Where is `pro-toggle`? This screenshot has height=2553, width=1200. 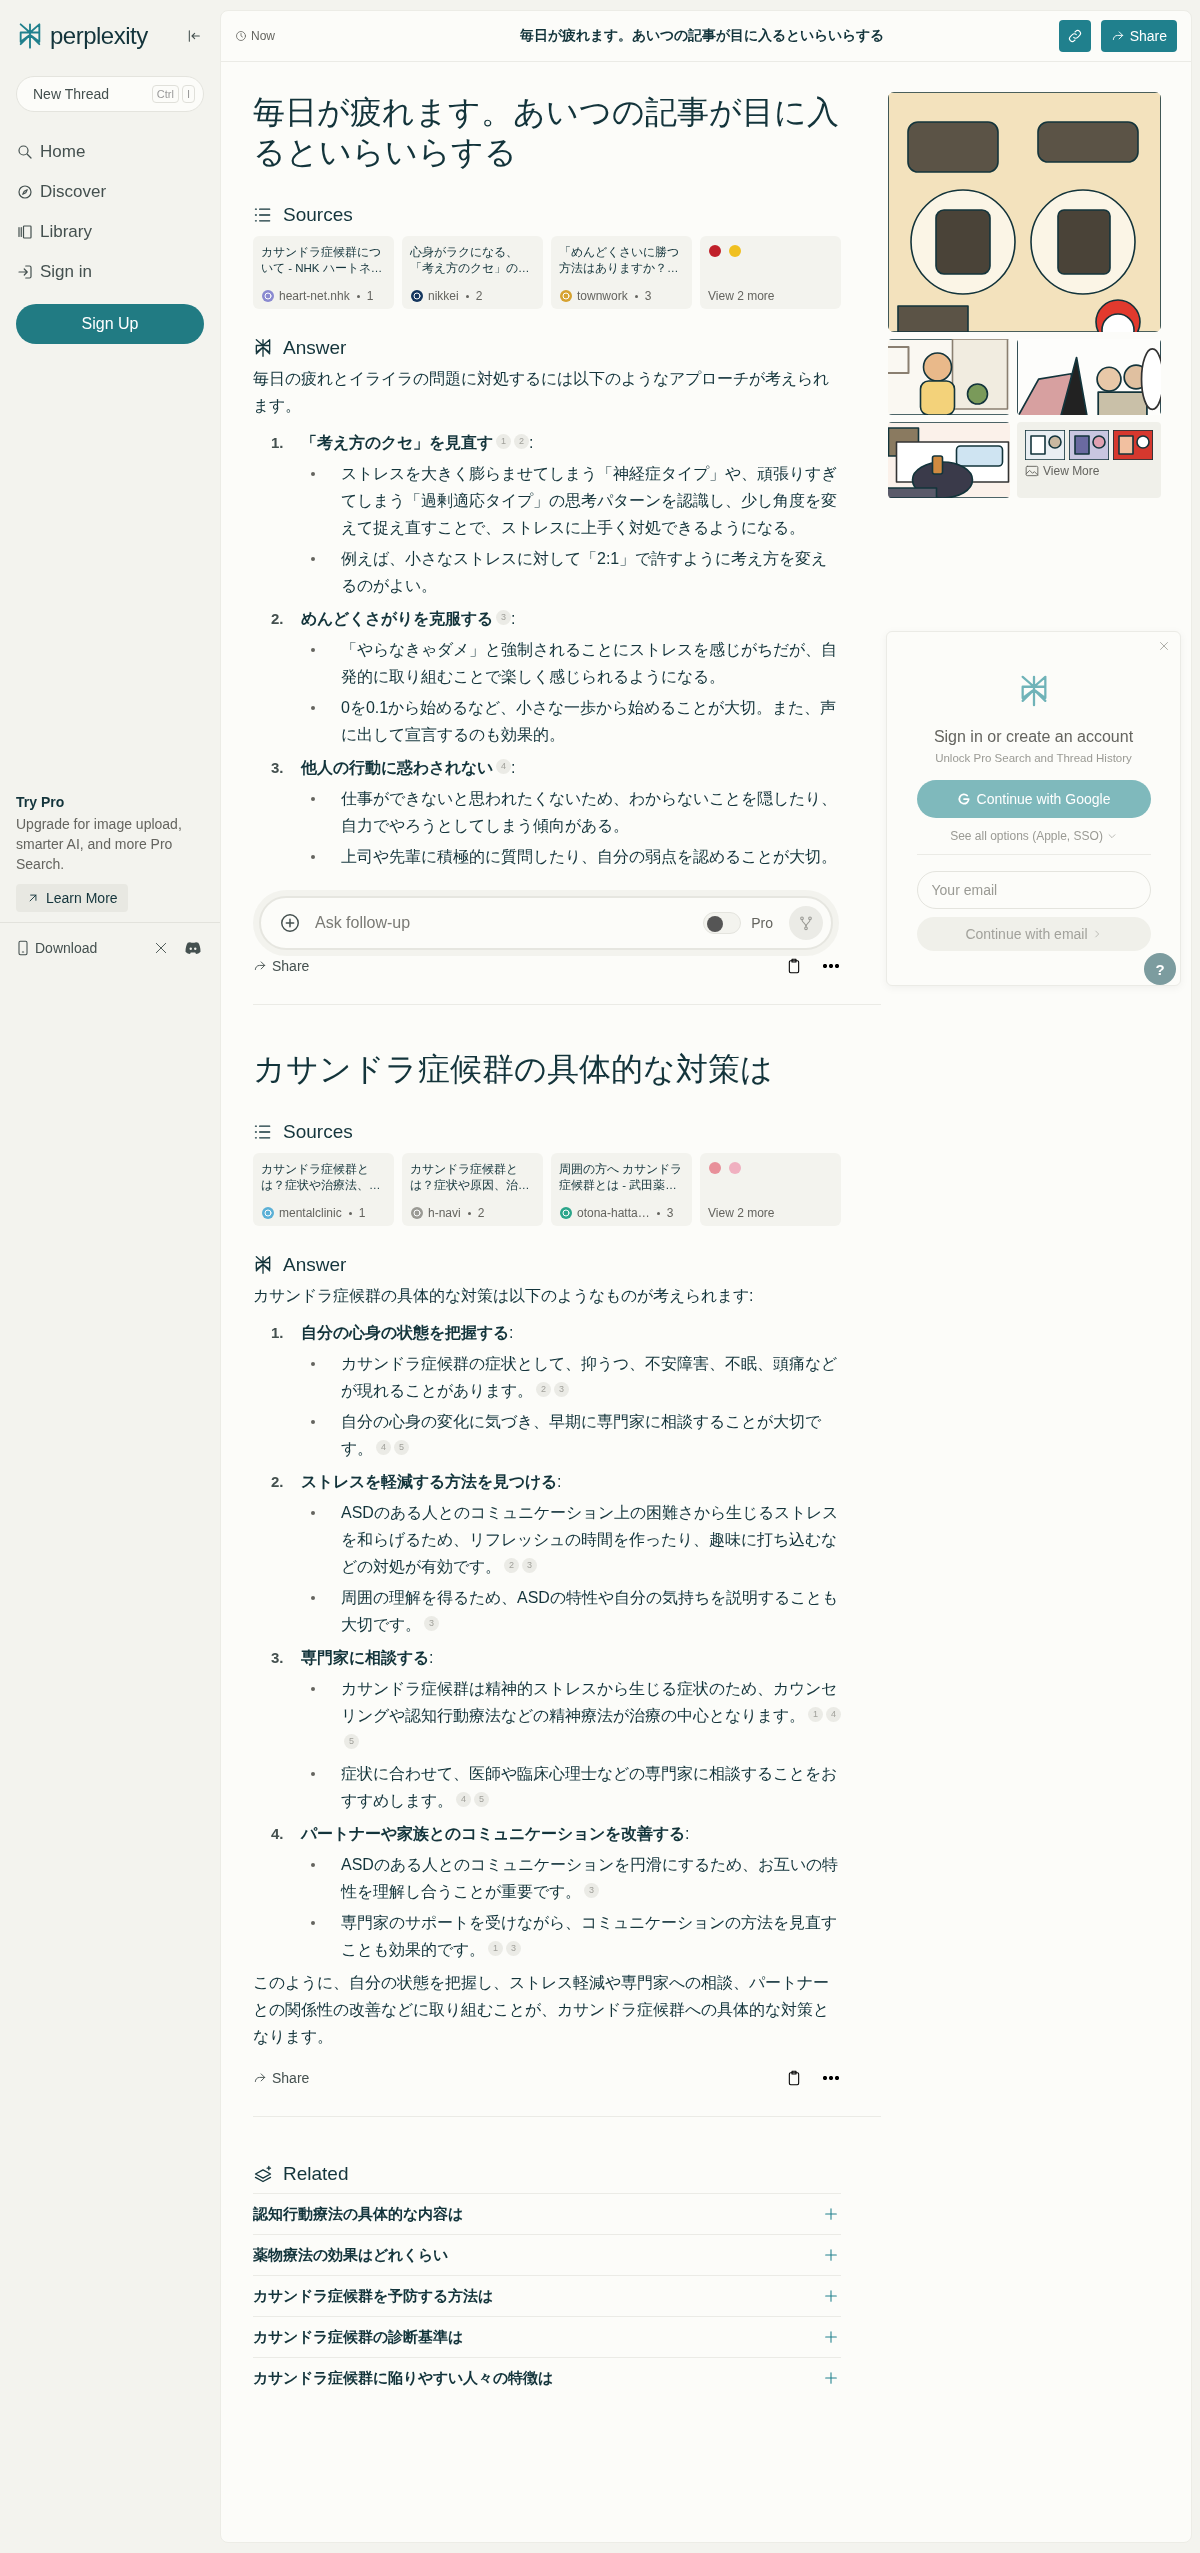 pro-toggle is located at coordinates (722, 923).